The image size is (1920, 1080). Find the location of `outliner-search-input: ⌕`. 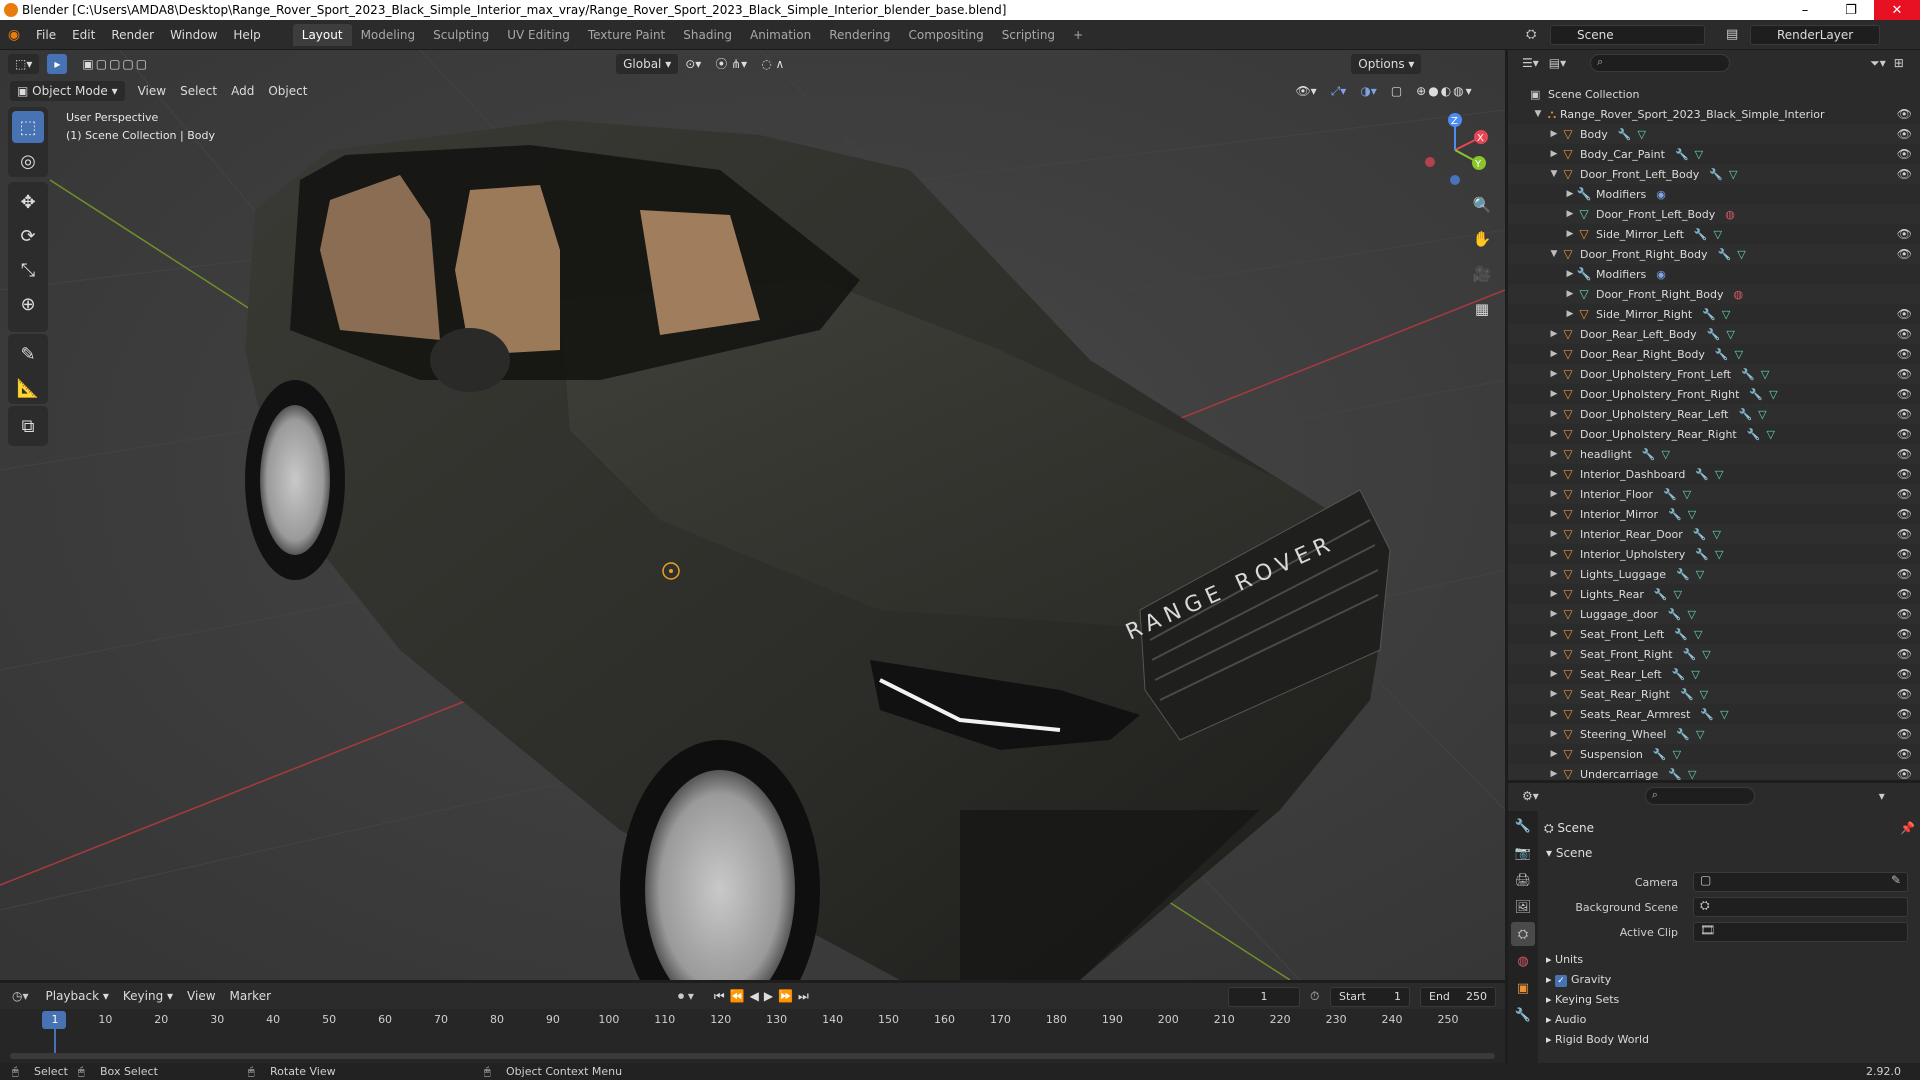

outliner-search-input: ⌕ is located at coordinates (1660, 63).